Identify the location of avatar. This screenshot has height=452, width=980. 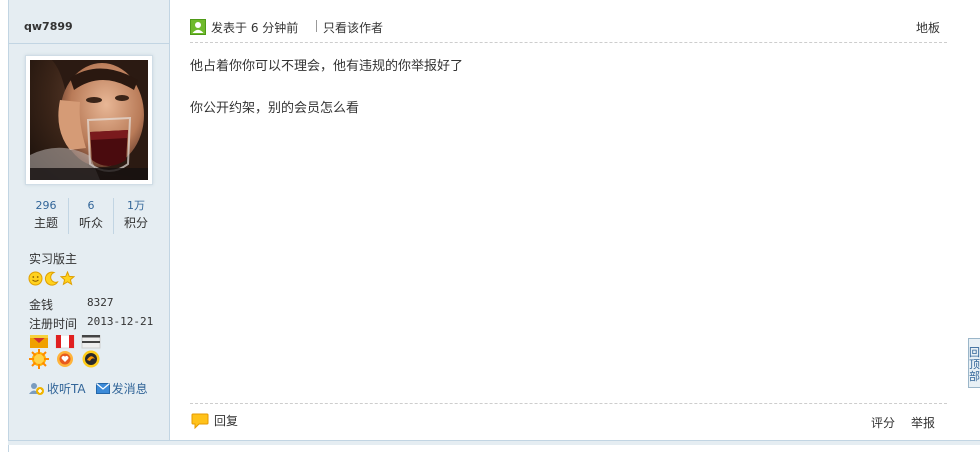
(89, 120).